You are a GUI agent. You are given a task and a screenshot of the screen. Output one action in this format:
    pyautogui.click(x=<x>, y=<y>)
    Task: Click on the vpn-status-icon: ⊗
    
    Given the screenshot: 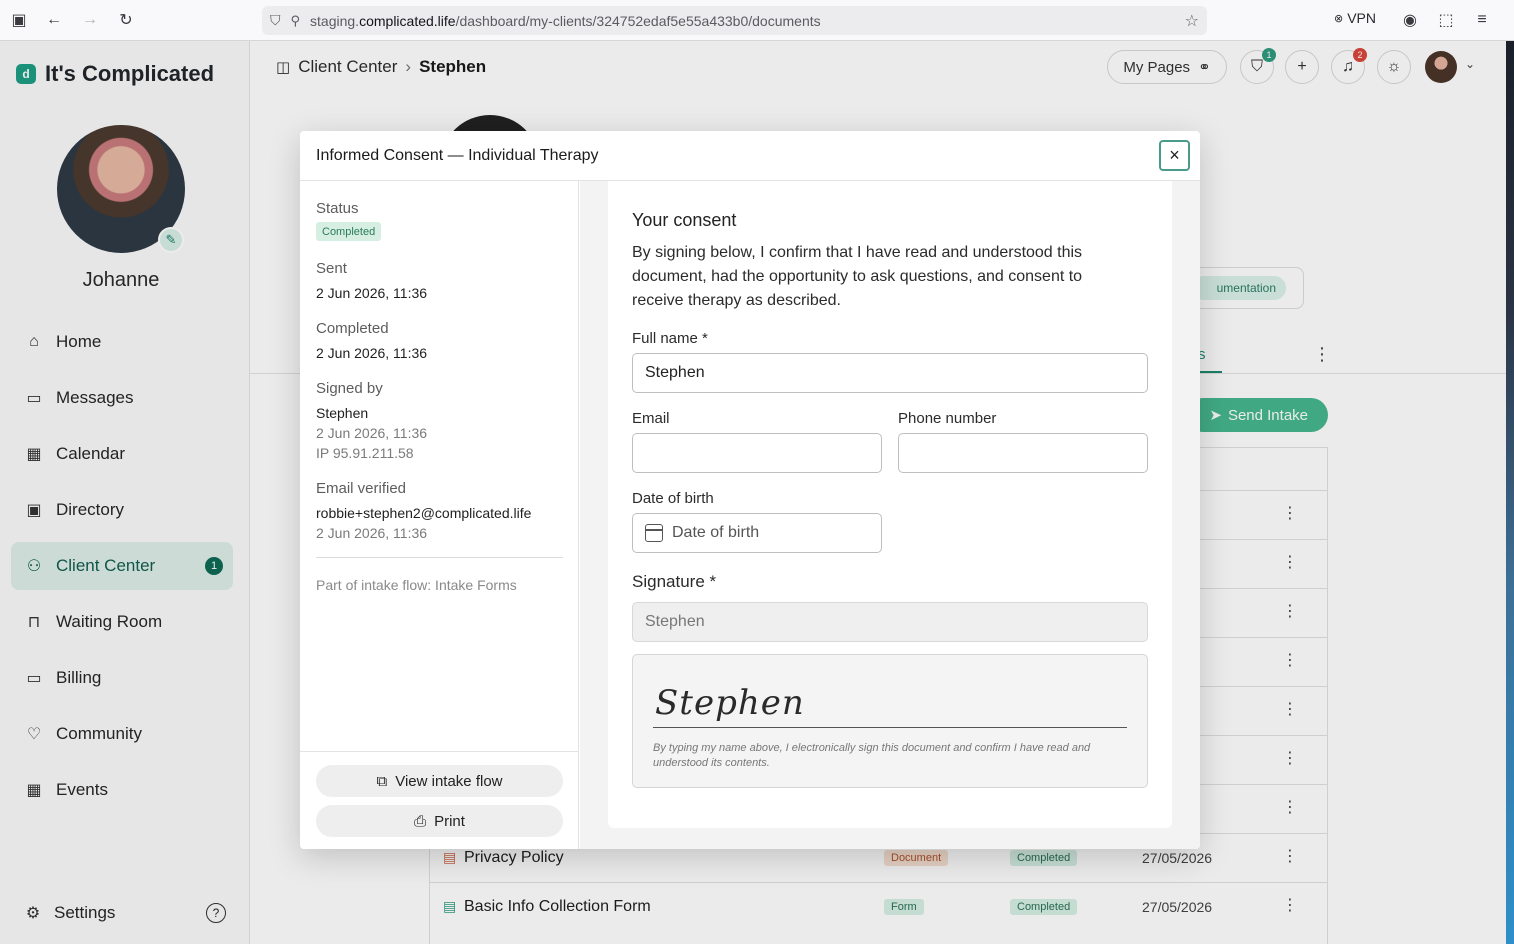 What is the action you would take?
    pyautogui.click(x=1339, y=18)
    